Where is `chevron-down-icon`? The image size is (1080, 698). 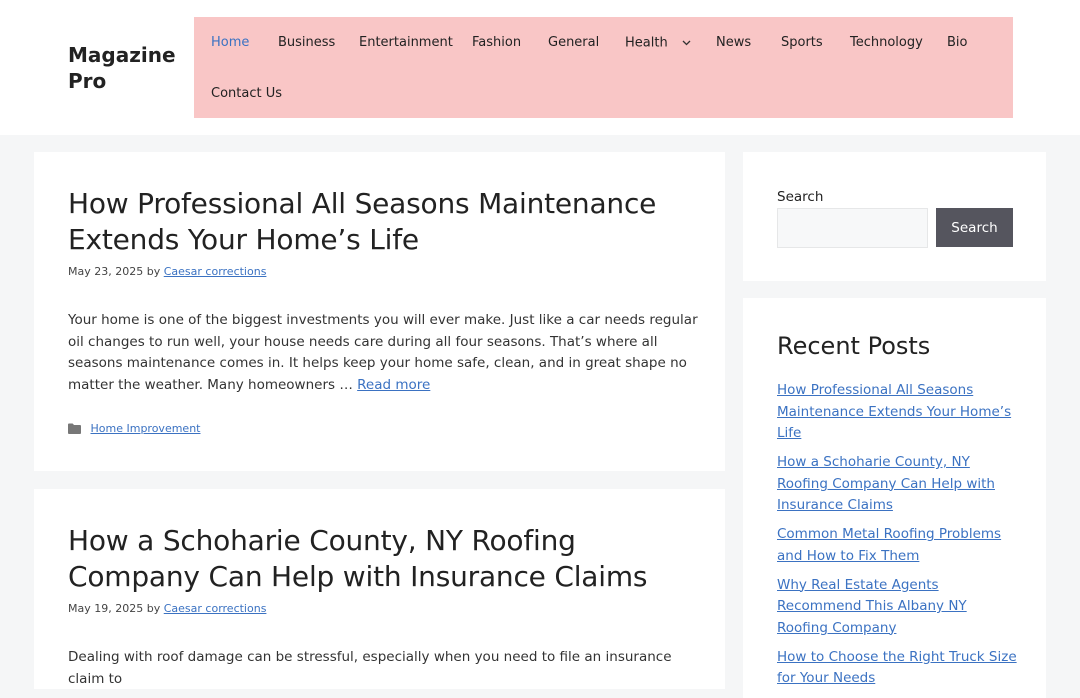
chevron-down-icon is located at coordinates (686, 43).